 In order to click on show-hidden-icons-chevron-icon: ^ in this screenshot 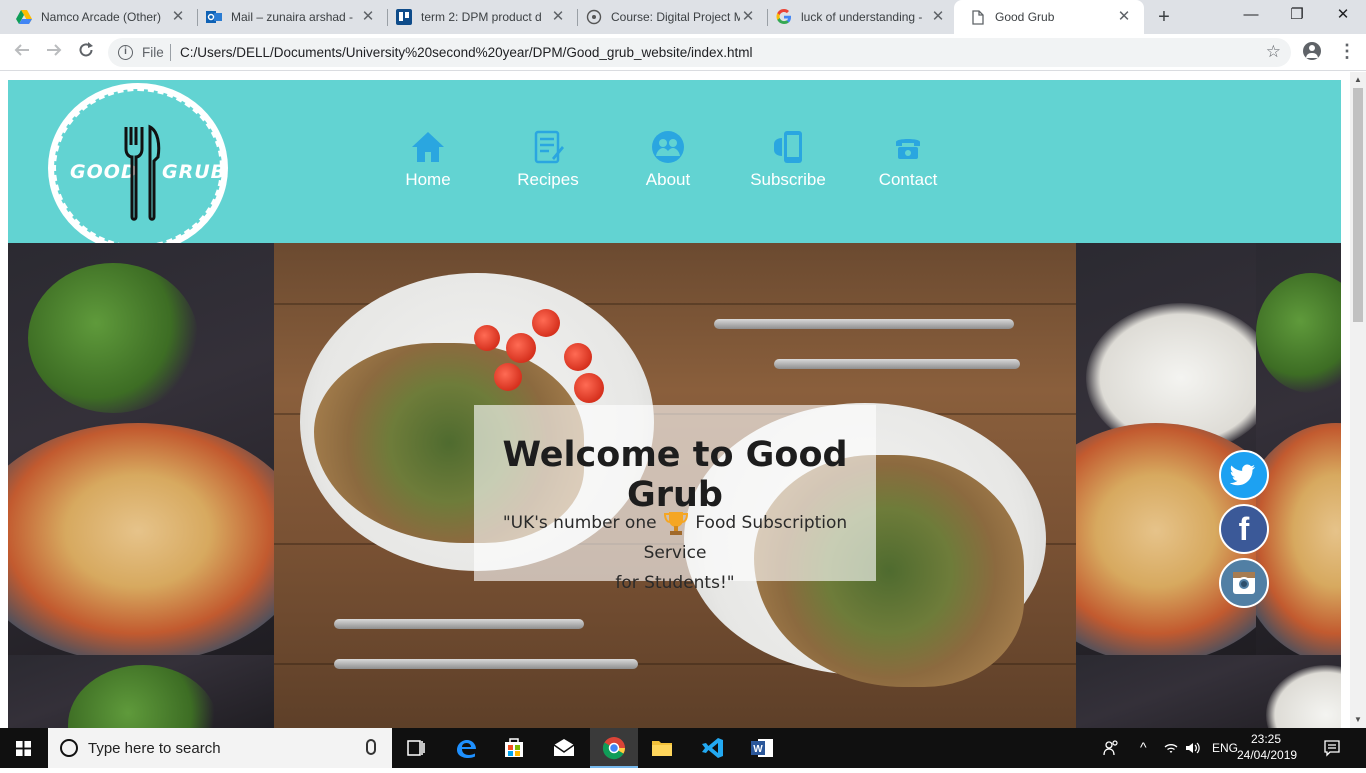, I will do `click(1143, 747)`.